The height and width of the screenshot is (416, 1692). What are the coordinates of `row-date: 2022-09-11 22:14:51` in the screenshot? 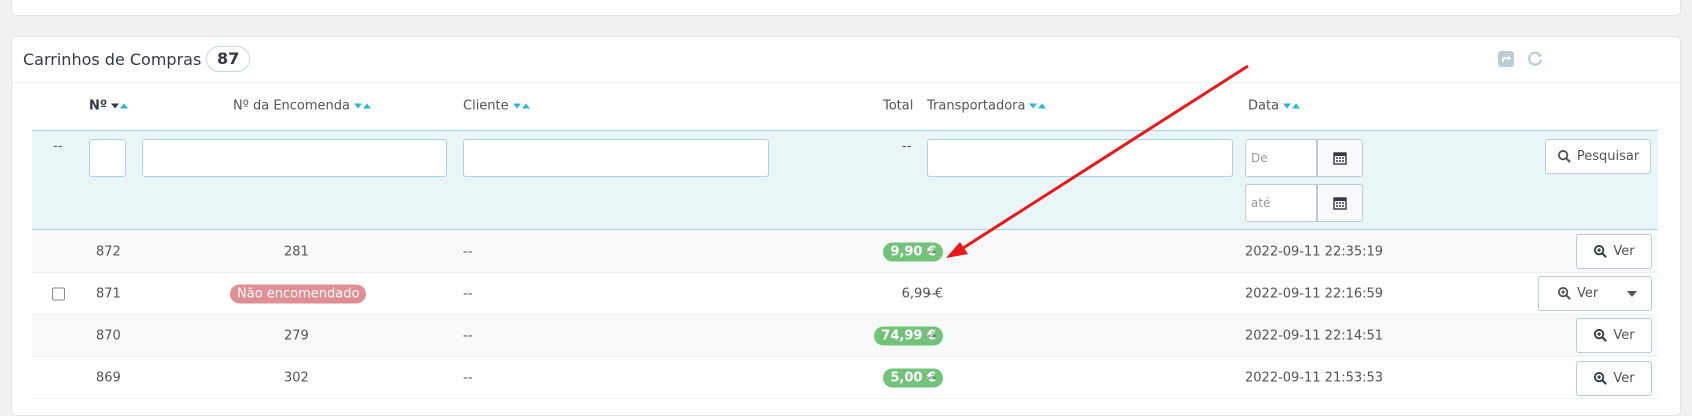 It's located at (1314, 335).